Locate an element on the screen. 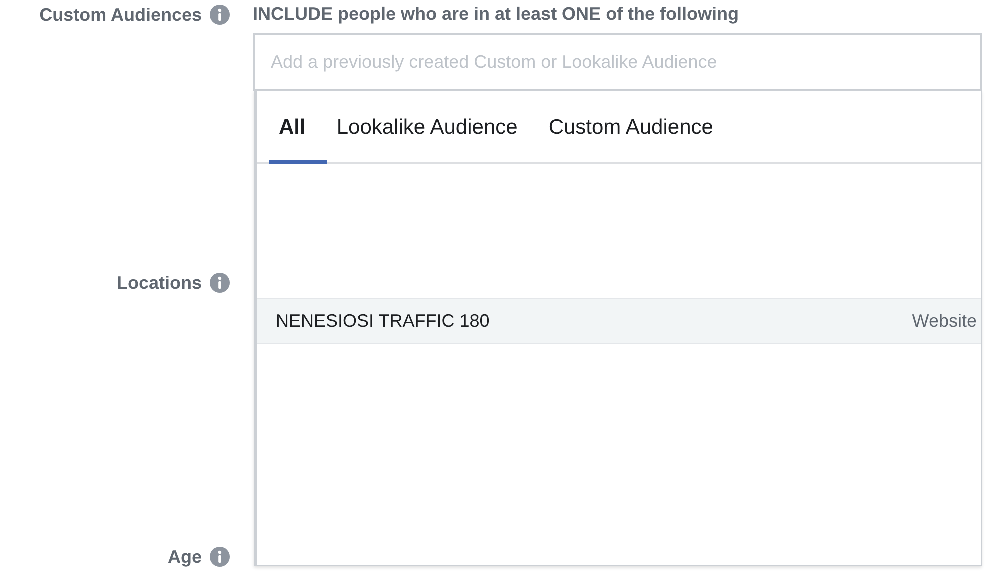 The image size is (987, 579). audience-name: NENESIOSI TRAFFIC 180 is located at coordinates (383, 321).